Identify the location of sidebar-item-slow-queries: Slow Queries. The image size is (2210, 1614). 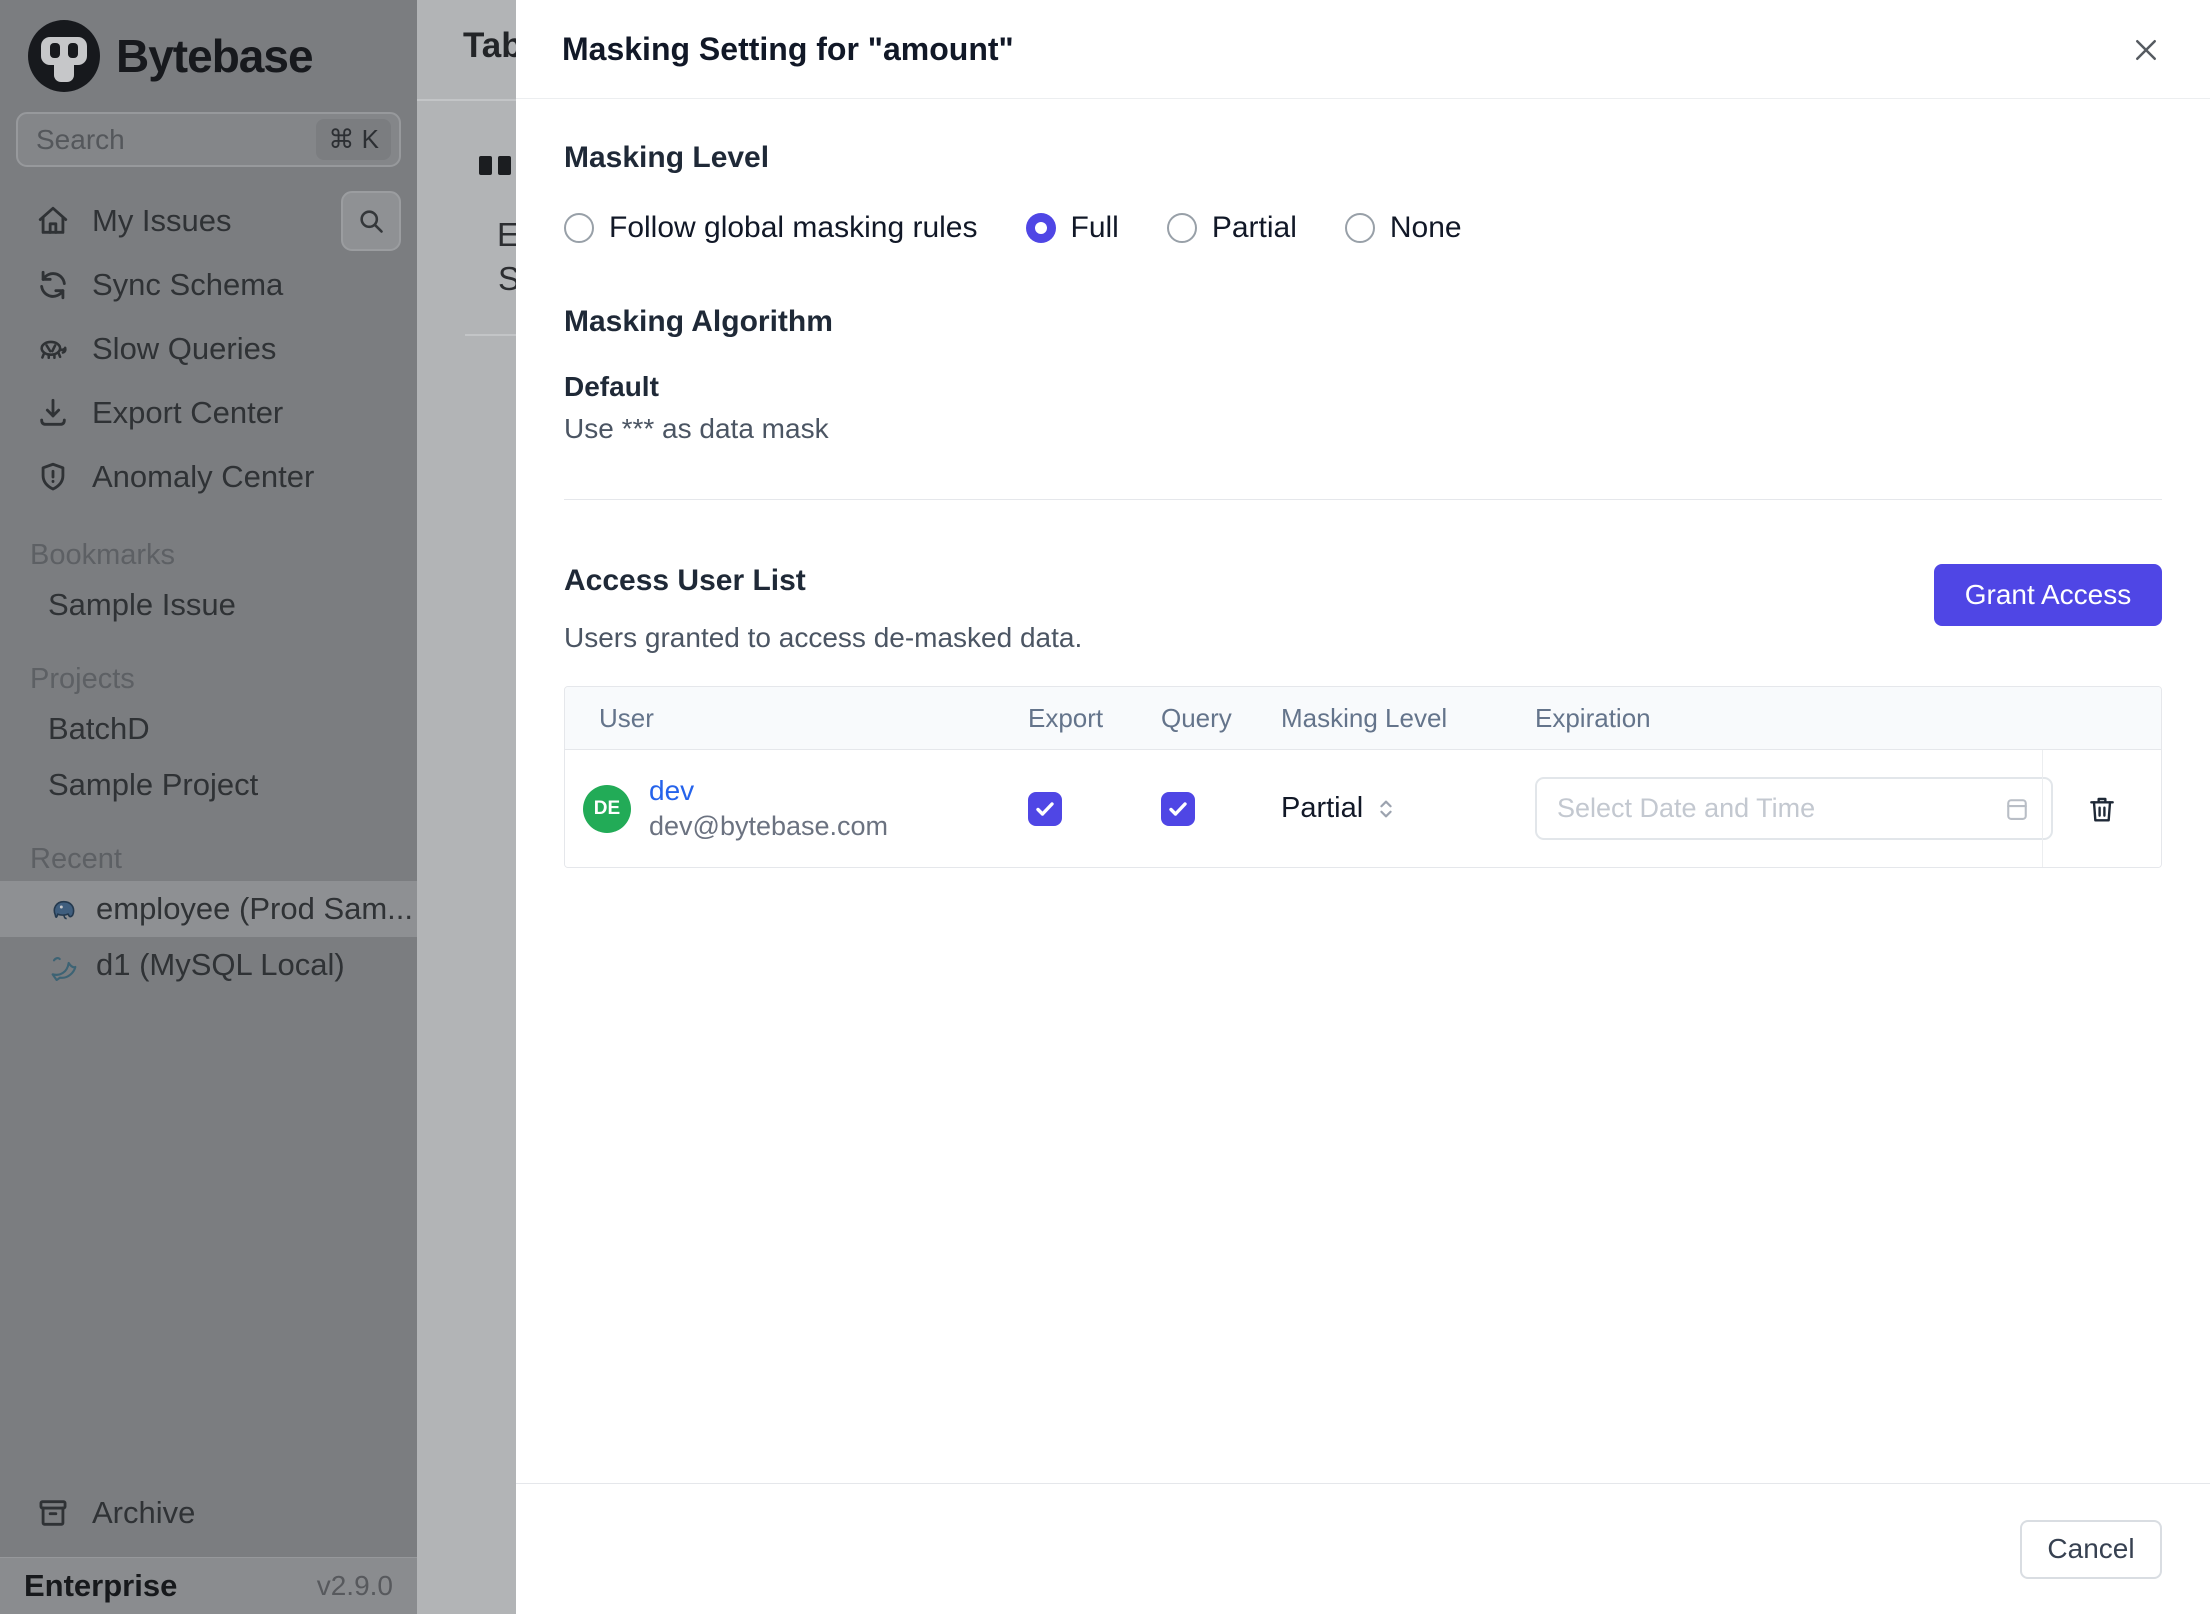
(208, 349).